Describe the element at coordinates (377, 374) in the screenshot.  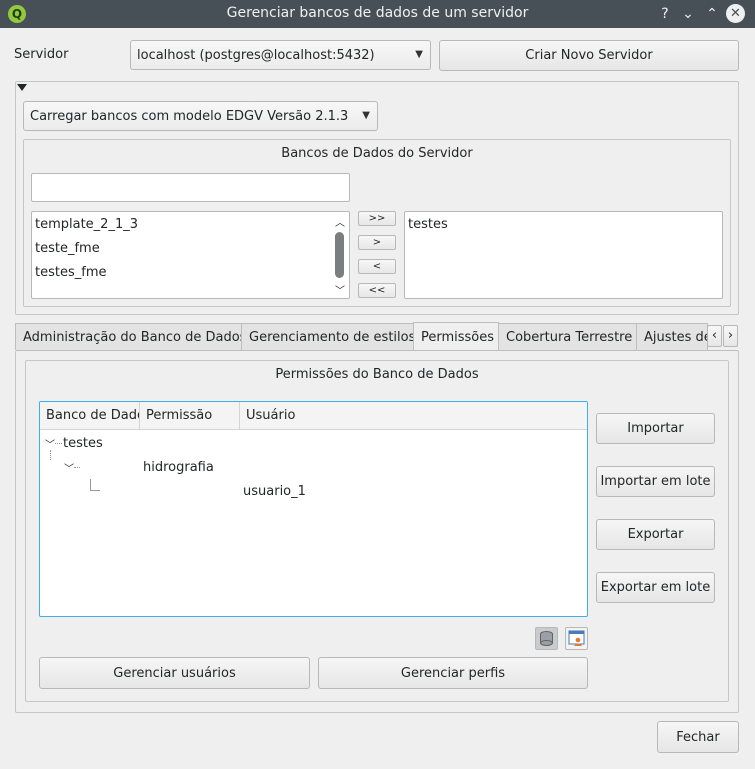
I see `permissions-title: Permissões do Banco de Dados` at that location.